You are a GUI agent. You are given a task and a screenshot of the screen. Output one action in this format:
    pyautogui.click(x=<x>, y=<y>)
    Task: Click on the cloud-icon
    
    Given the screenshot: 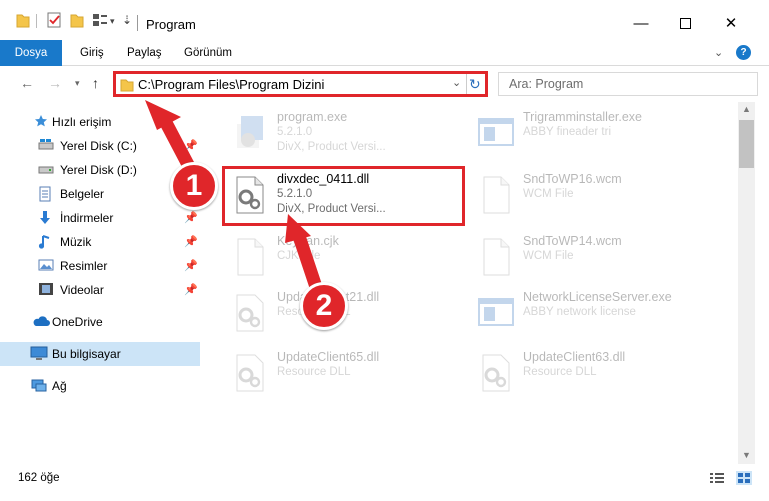 What is the action you would take?
    pyautogui.click(x=41, y=321)
    